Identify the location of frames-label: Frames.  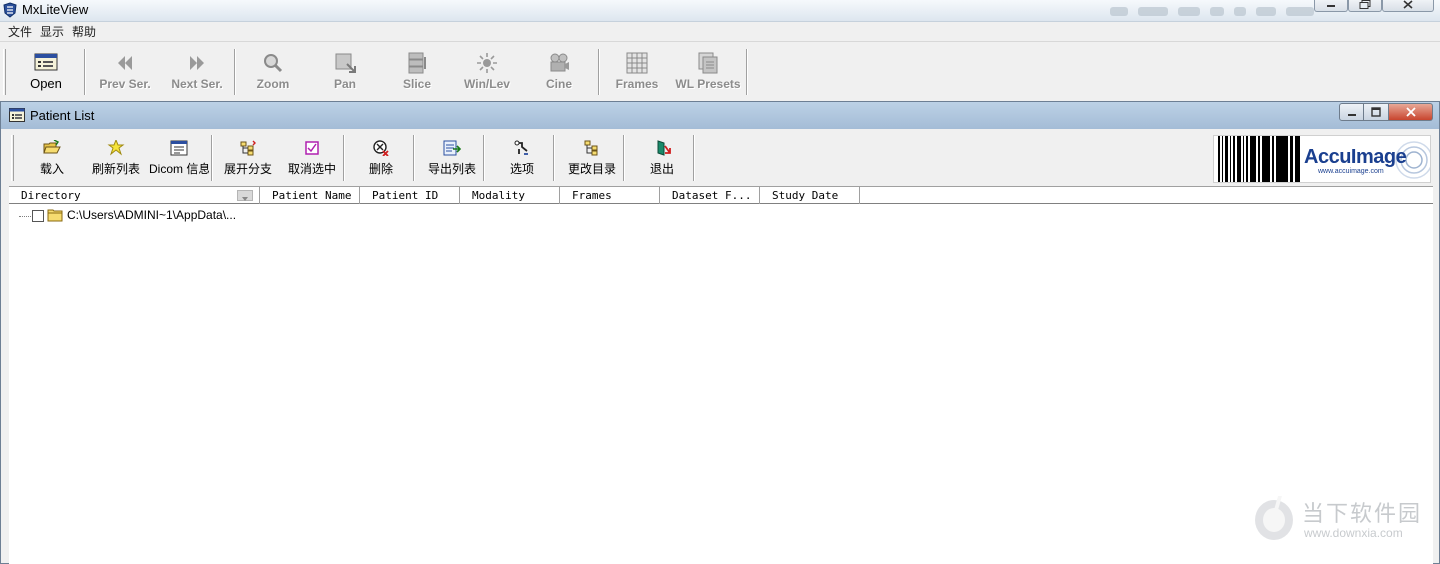
(637, 84).